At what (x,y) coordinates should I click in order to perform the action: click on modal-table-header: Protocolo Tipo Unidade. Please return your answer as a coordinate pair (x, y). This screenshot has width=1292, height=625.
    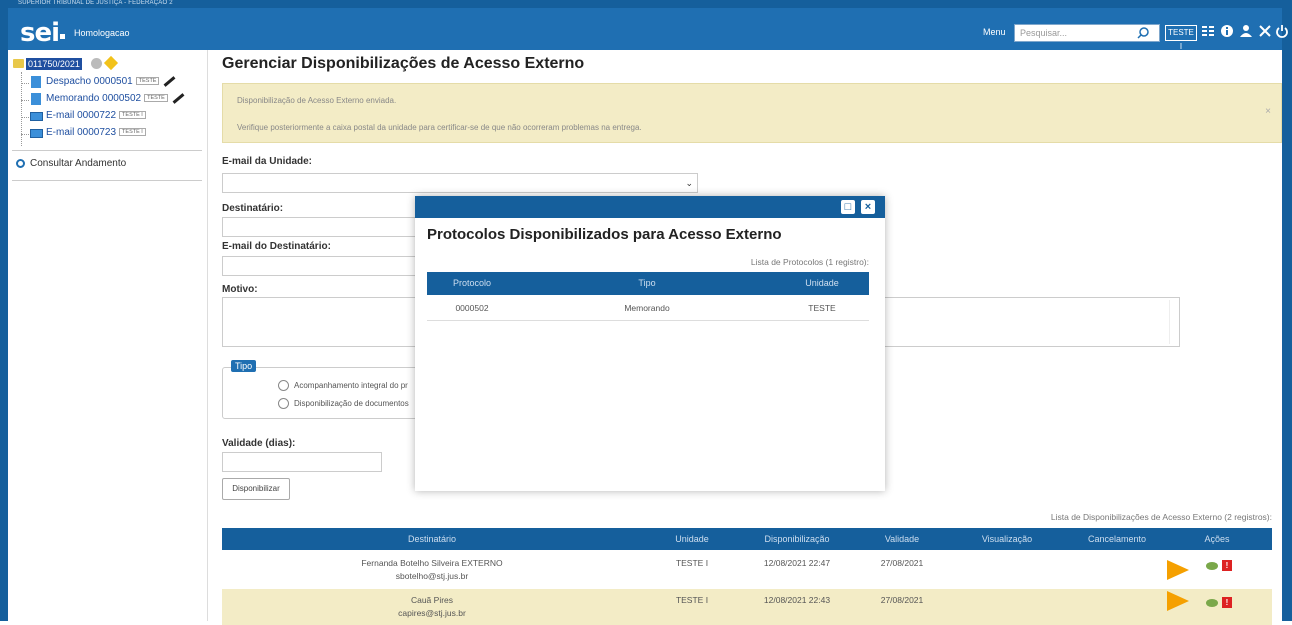
    Looking at the image, I should click on (648, 283).